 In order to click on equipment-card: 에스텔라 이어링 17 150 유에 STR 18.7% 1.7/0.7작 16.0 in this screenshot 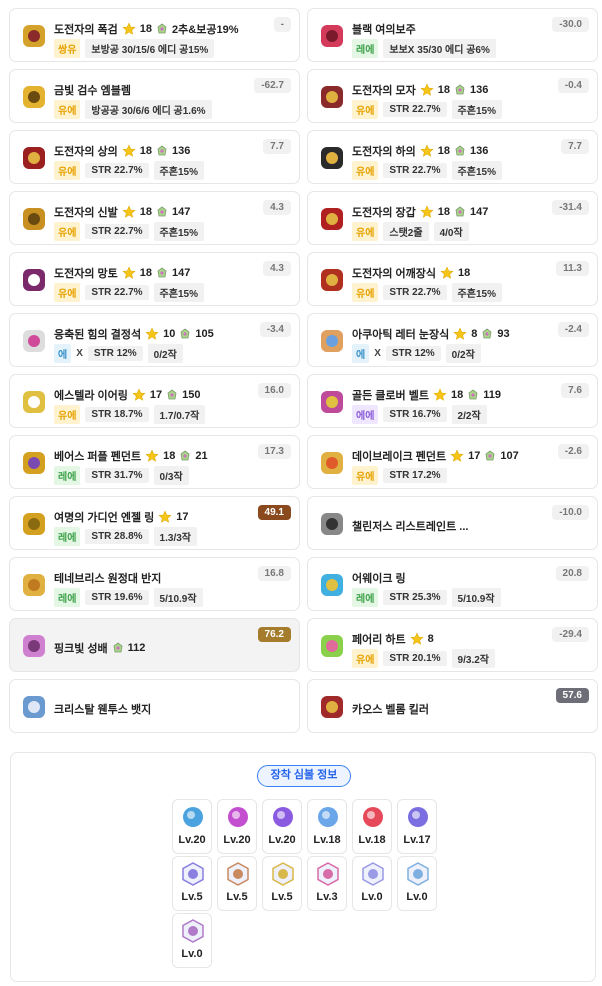, I will do `click(154, 401)`.